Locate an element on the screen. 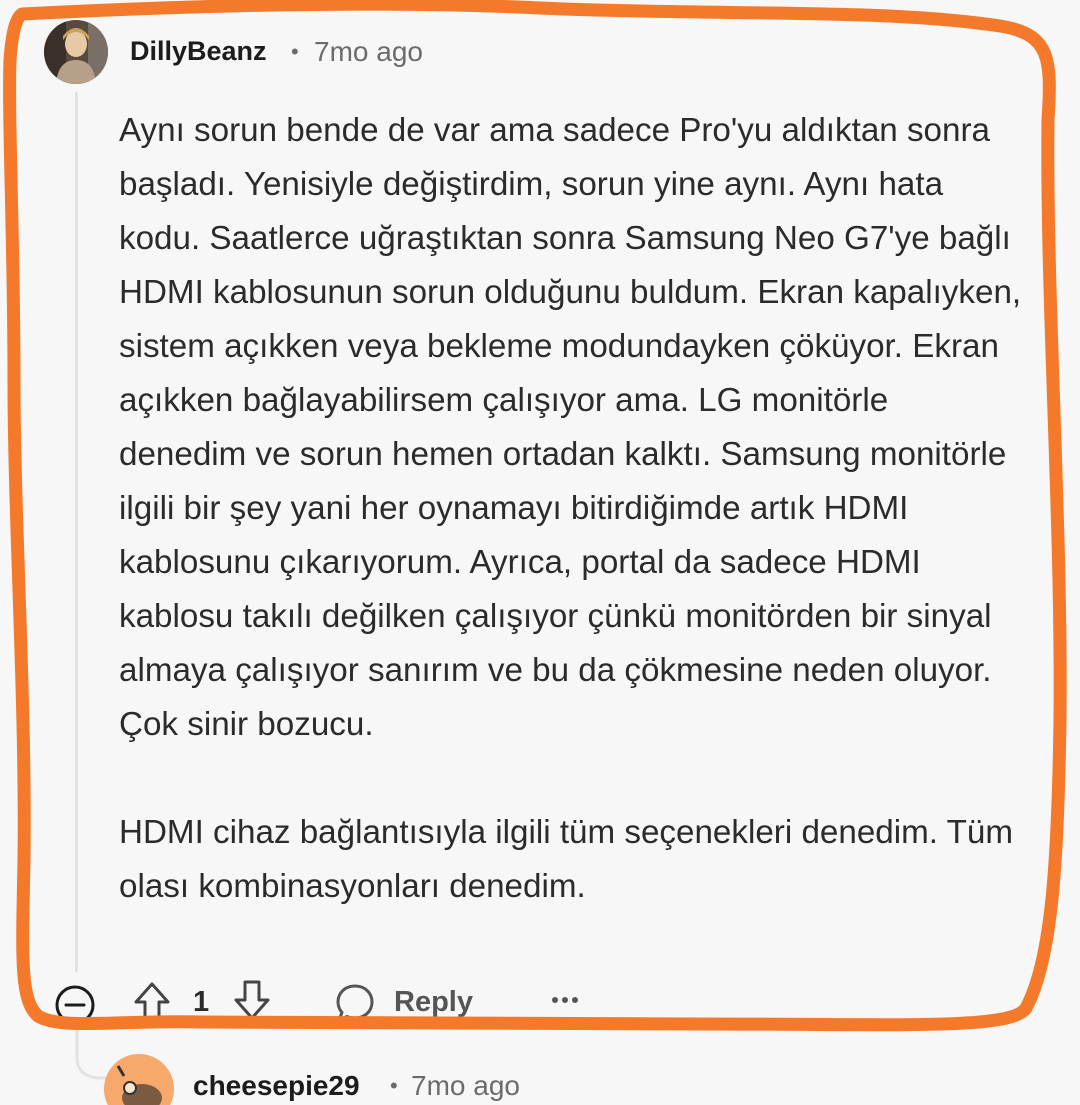 This screenshot has height=1105, width=1080. comment-timestamp: 7mo ago is located at coordinates (368, 51).